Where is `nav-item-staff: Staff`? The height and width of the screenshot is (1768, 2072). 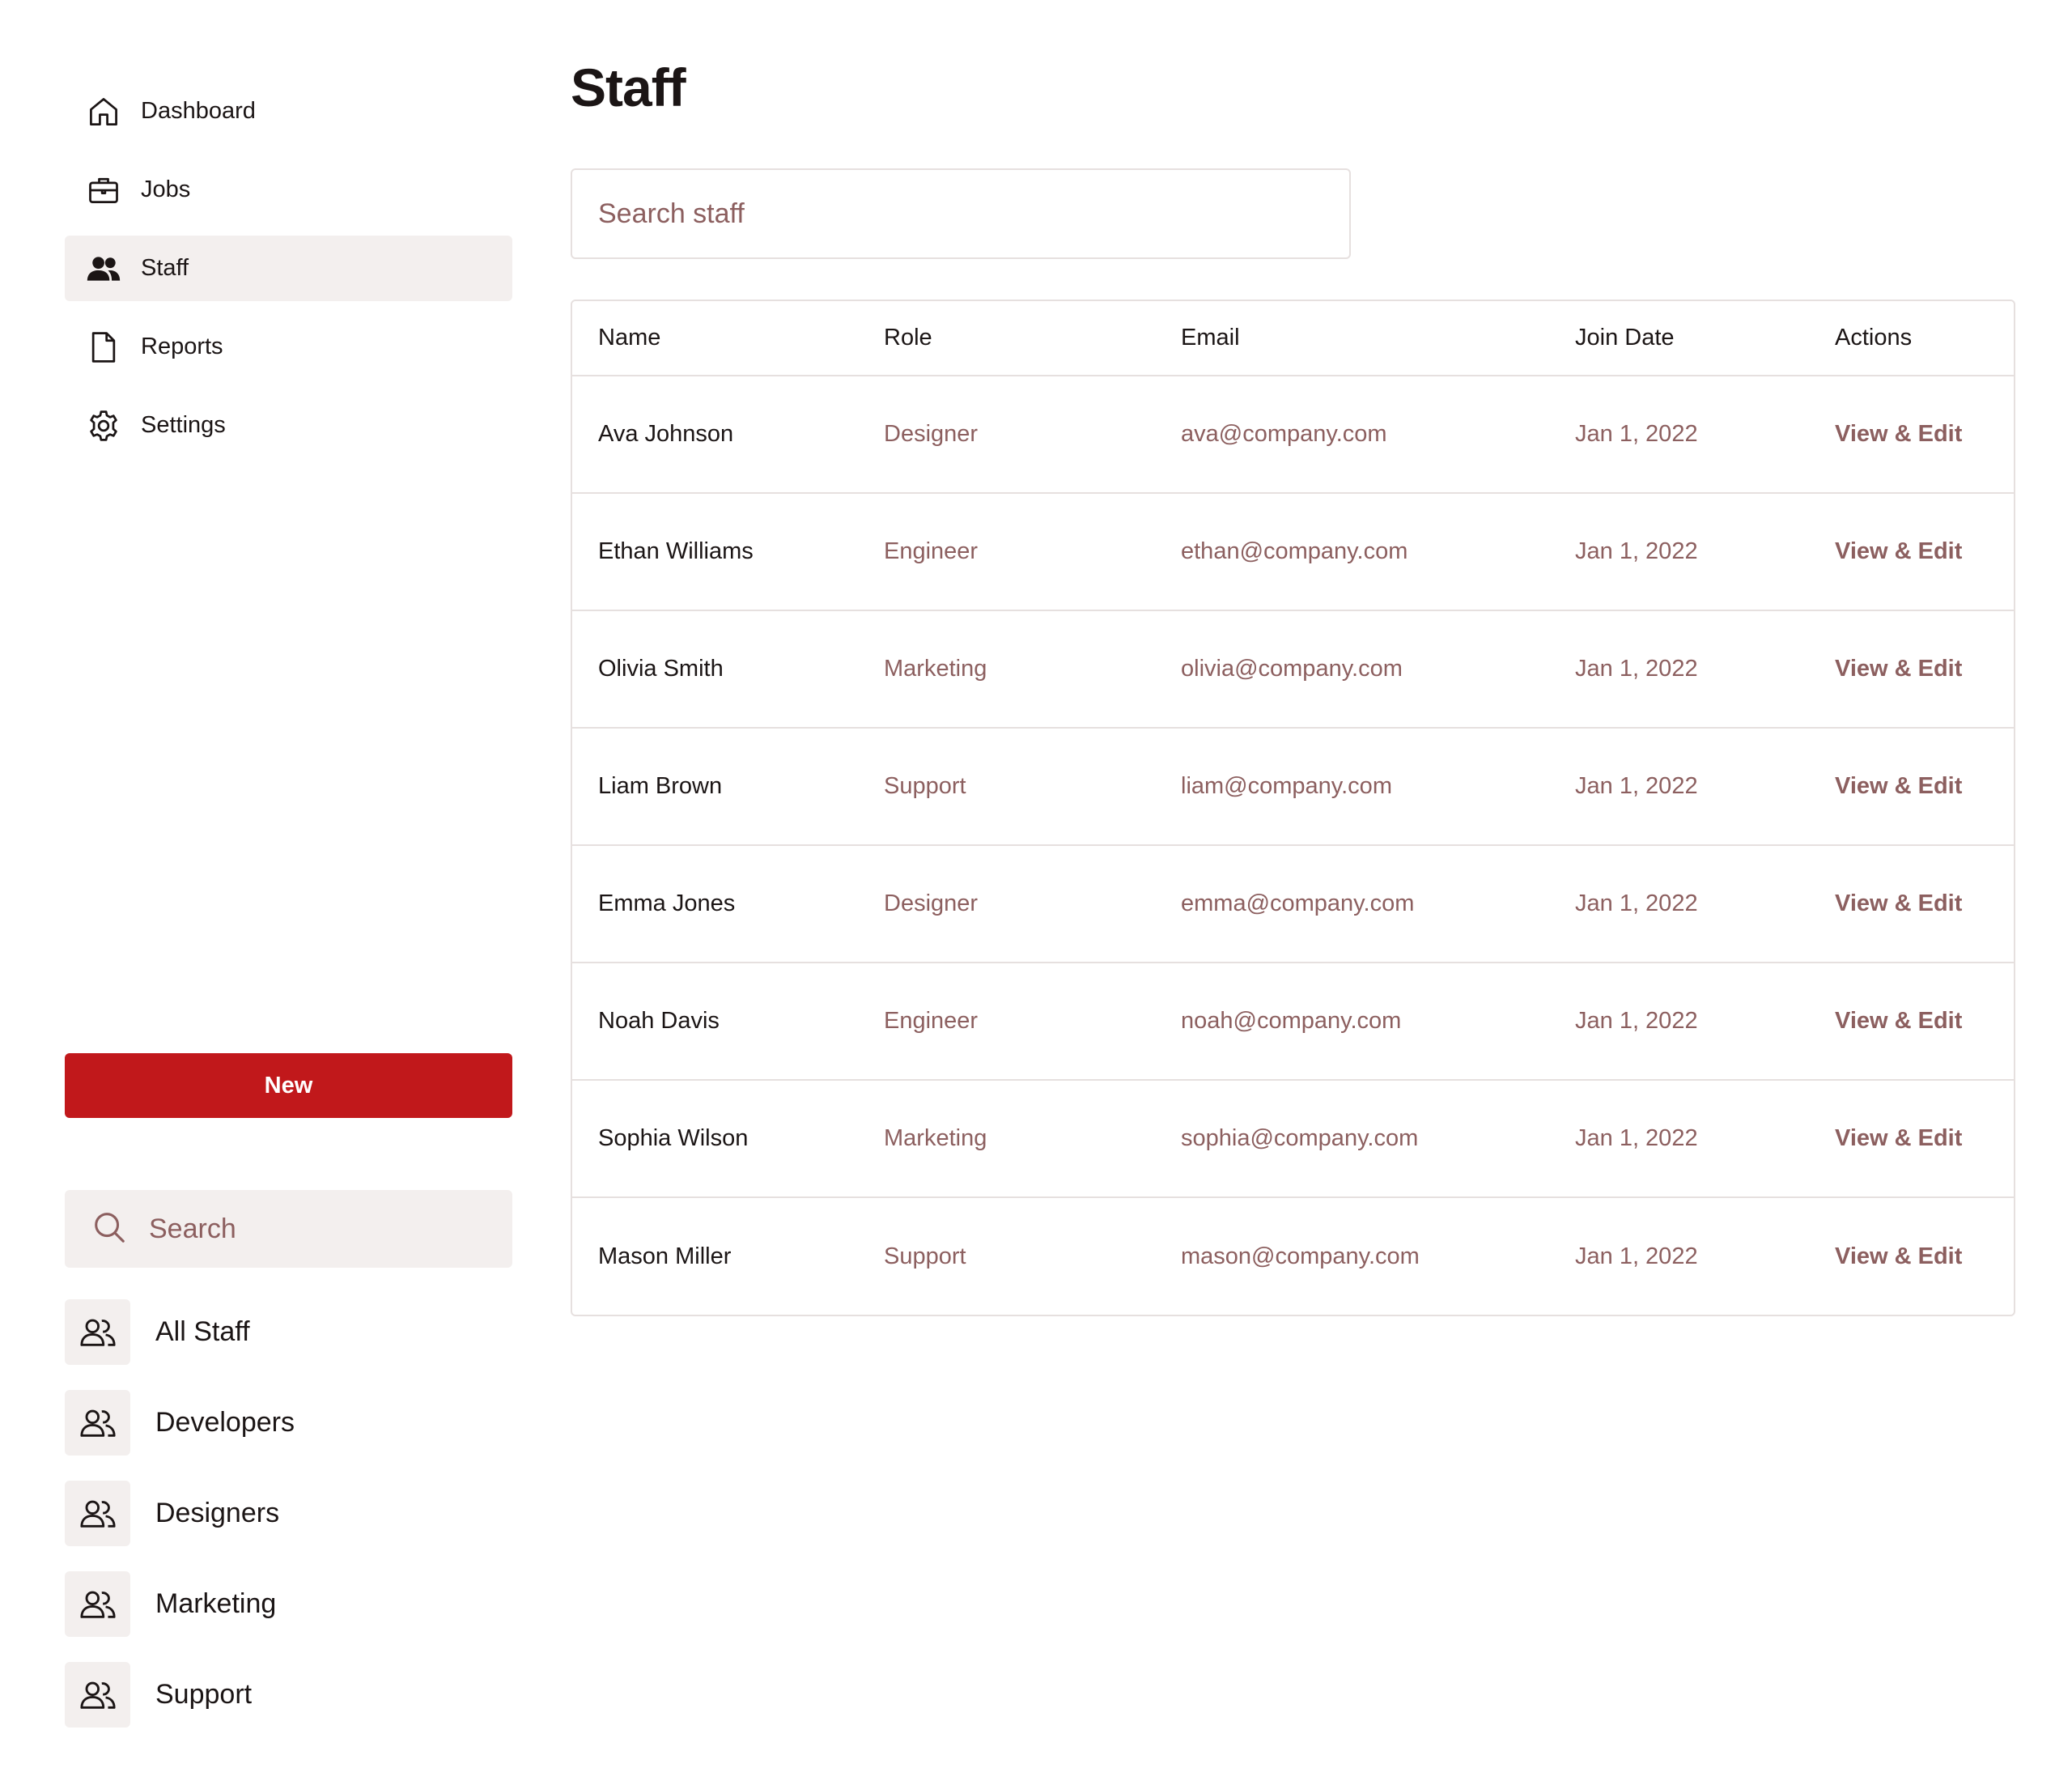 nav-item-staff: Staff is located at coordinates (288, 268).